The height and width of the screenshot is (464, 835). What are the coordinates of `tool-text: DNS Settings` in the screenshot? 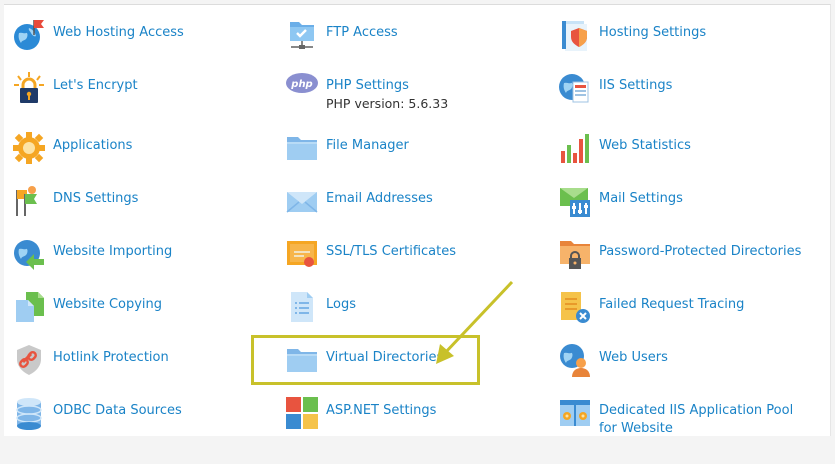 It's located at (178, 199).